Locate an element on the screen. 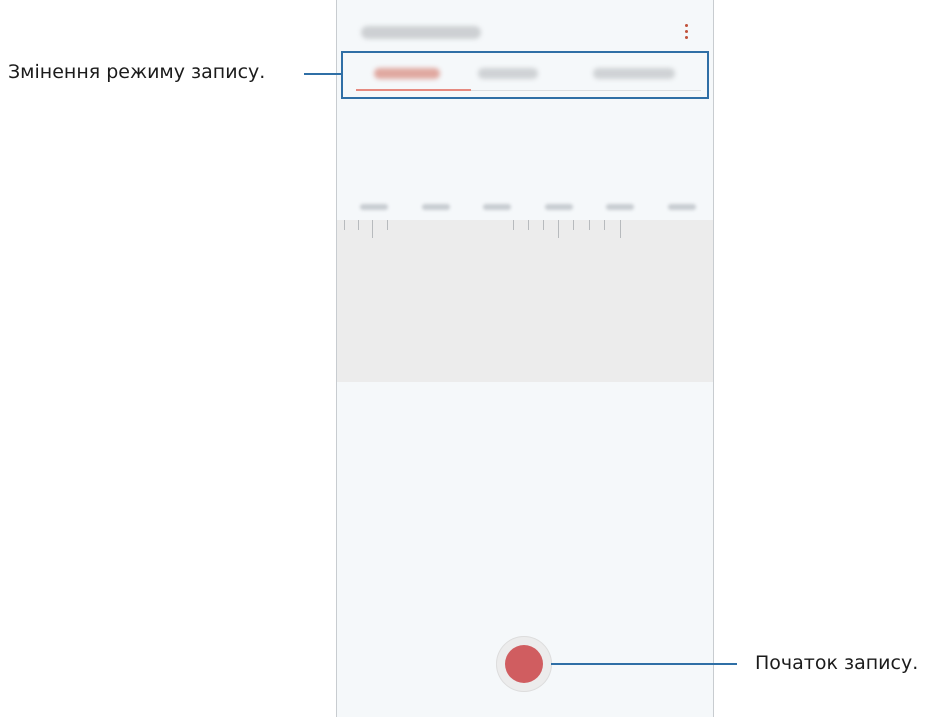 This screenshot has width=937, height=717. more-vertical-icon is located at coordinates (686, 33).